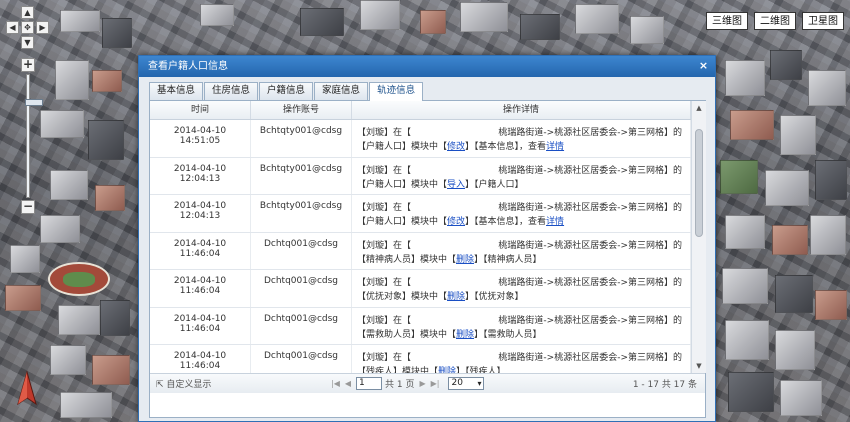 The width and height of the screenshot is (850, 422). Describe the element at coordinates (727, 21) in the screenshot. I see `map-type-3d-button: 三维图` at that location.